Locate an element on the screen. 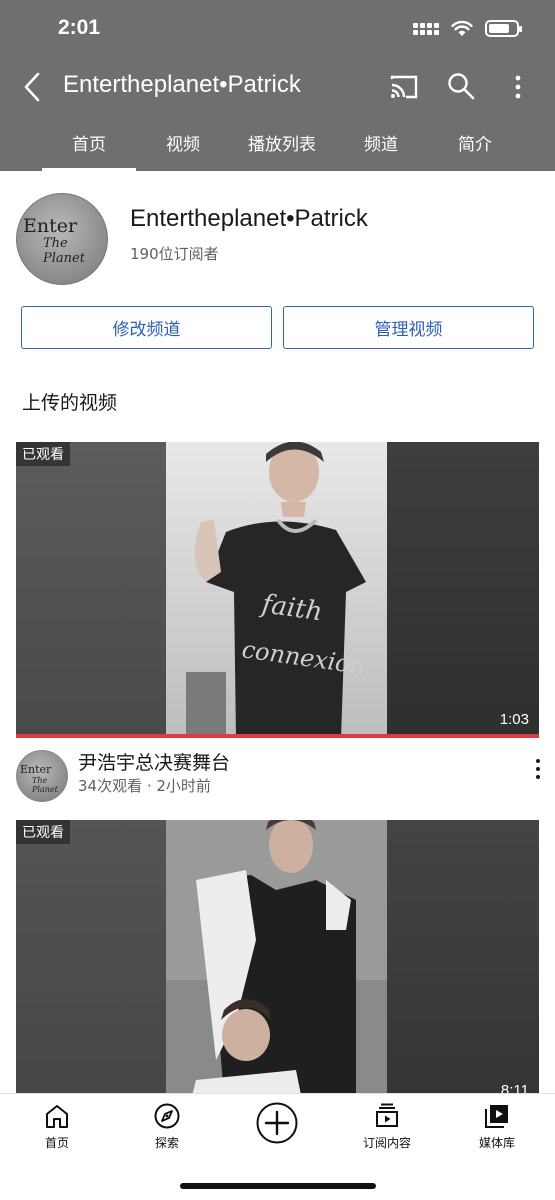 This screenshot has width=555, height=1200. video-duration: 8:11 is located at coordinates (514, 1087).